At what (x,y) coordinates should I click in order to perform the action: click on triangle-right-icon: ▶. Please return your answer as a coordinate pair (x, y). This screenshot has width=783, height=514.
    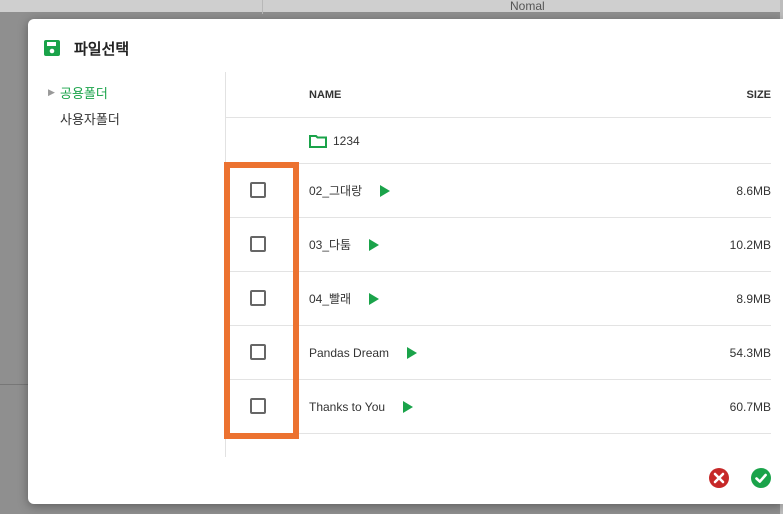
    Looking at the image, I should click on (54, 92).